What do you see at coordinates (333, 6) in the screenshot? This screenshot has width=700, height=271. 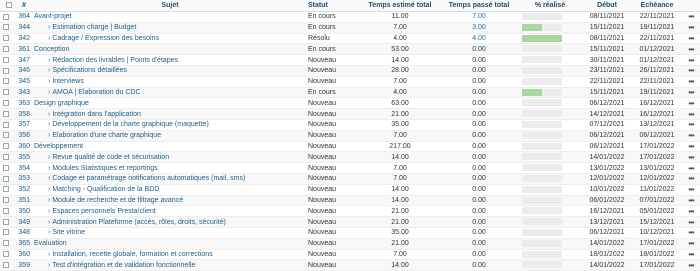 I see `column-header-status: Statut` at bounding box center [333, 6].